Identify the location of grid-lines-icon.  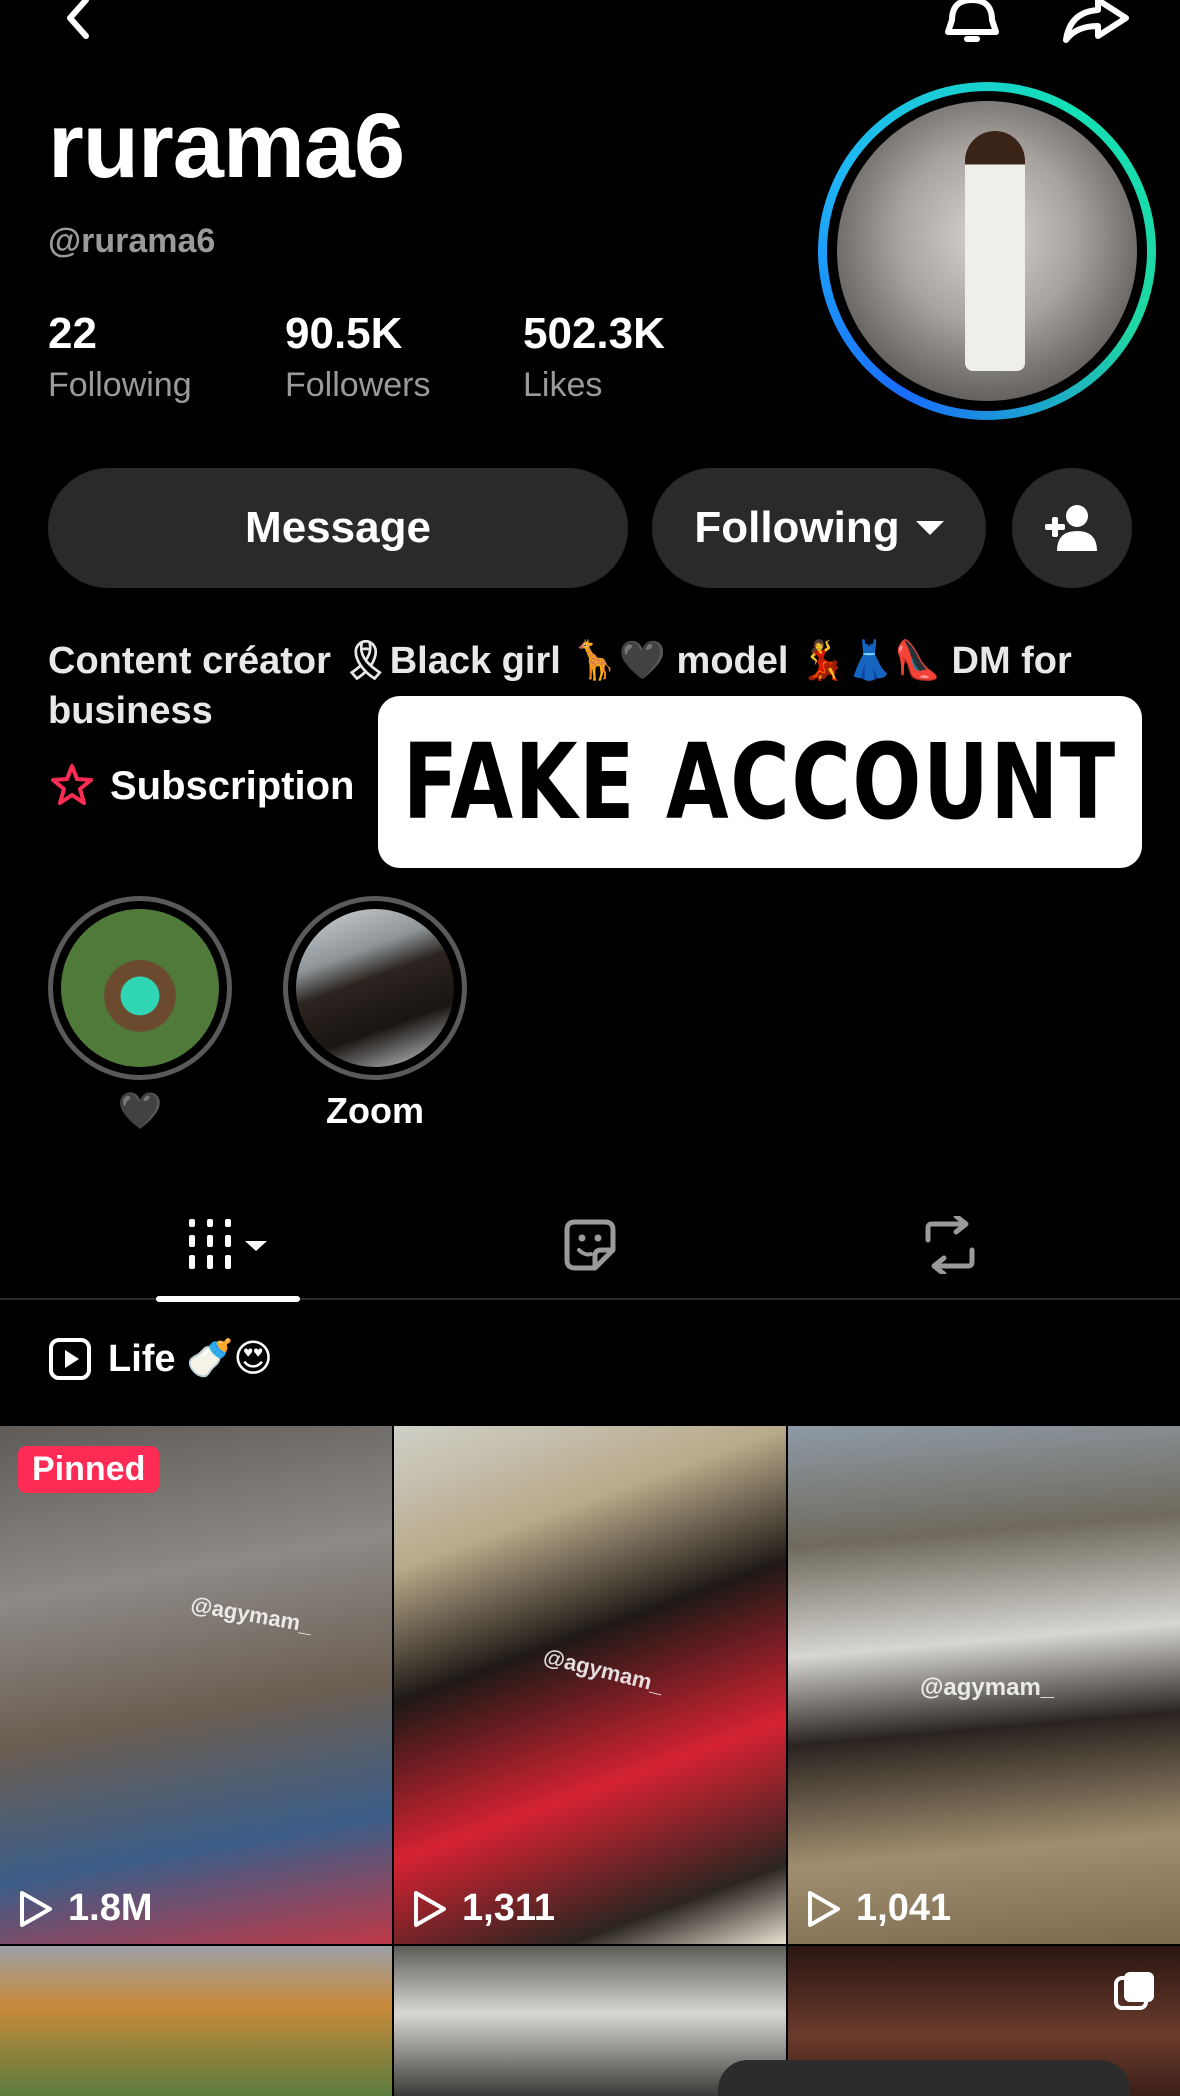
(228, 1244).